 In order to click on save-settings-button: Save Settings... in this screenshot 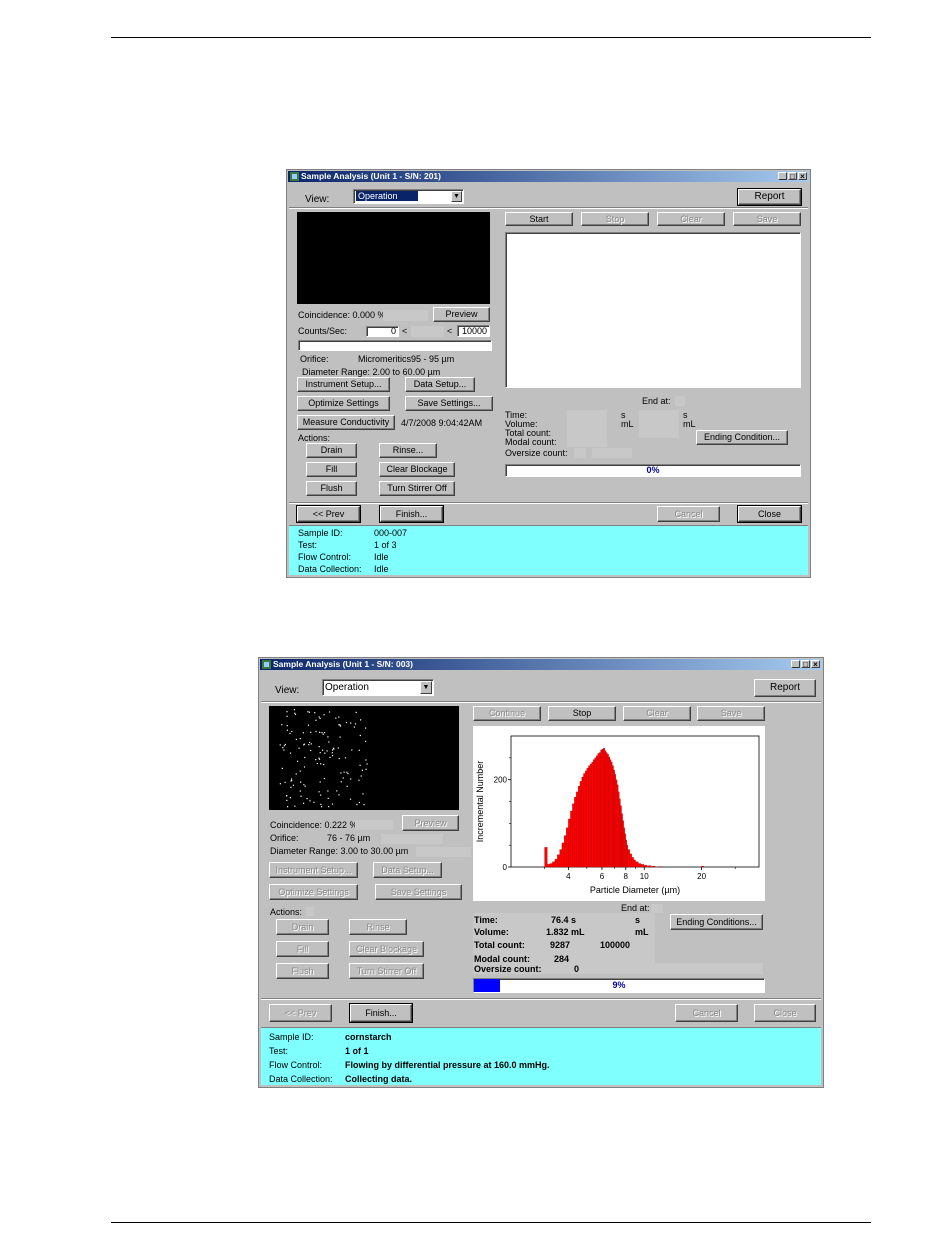, I will do `click(449, 403)`.